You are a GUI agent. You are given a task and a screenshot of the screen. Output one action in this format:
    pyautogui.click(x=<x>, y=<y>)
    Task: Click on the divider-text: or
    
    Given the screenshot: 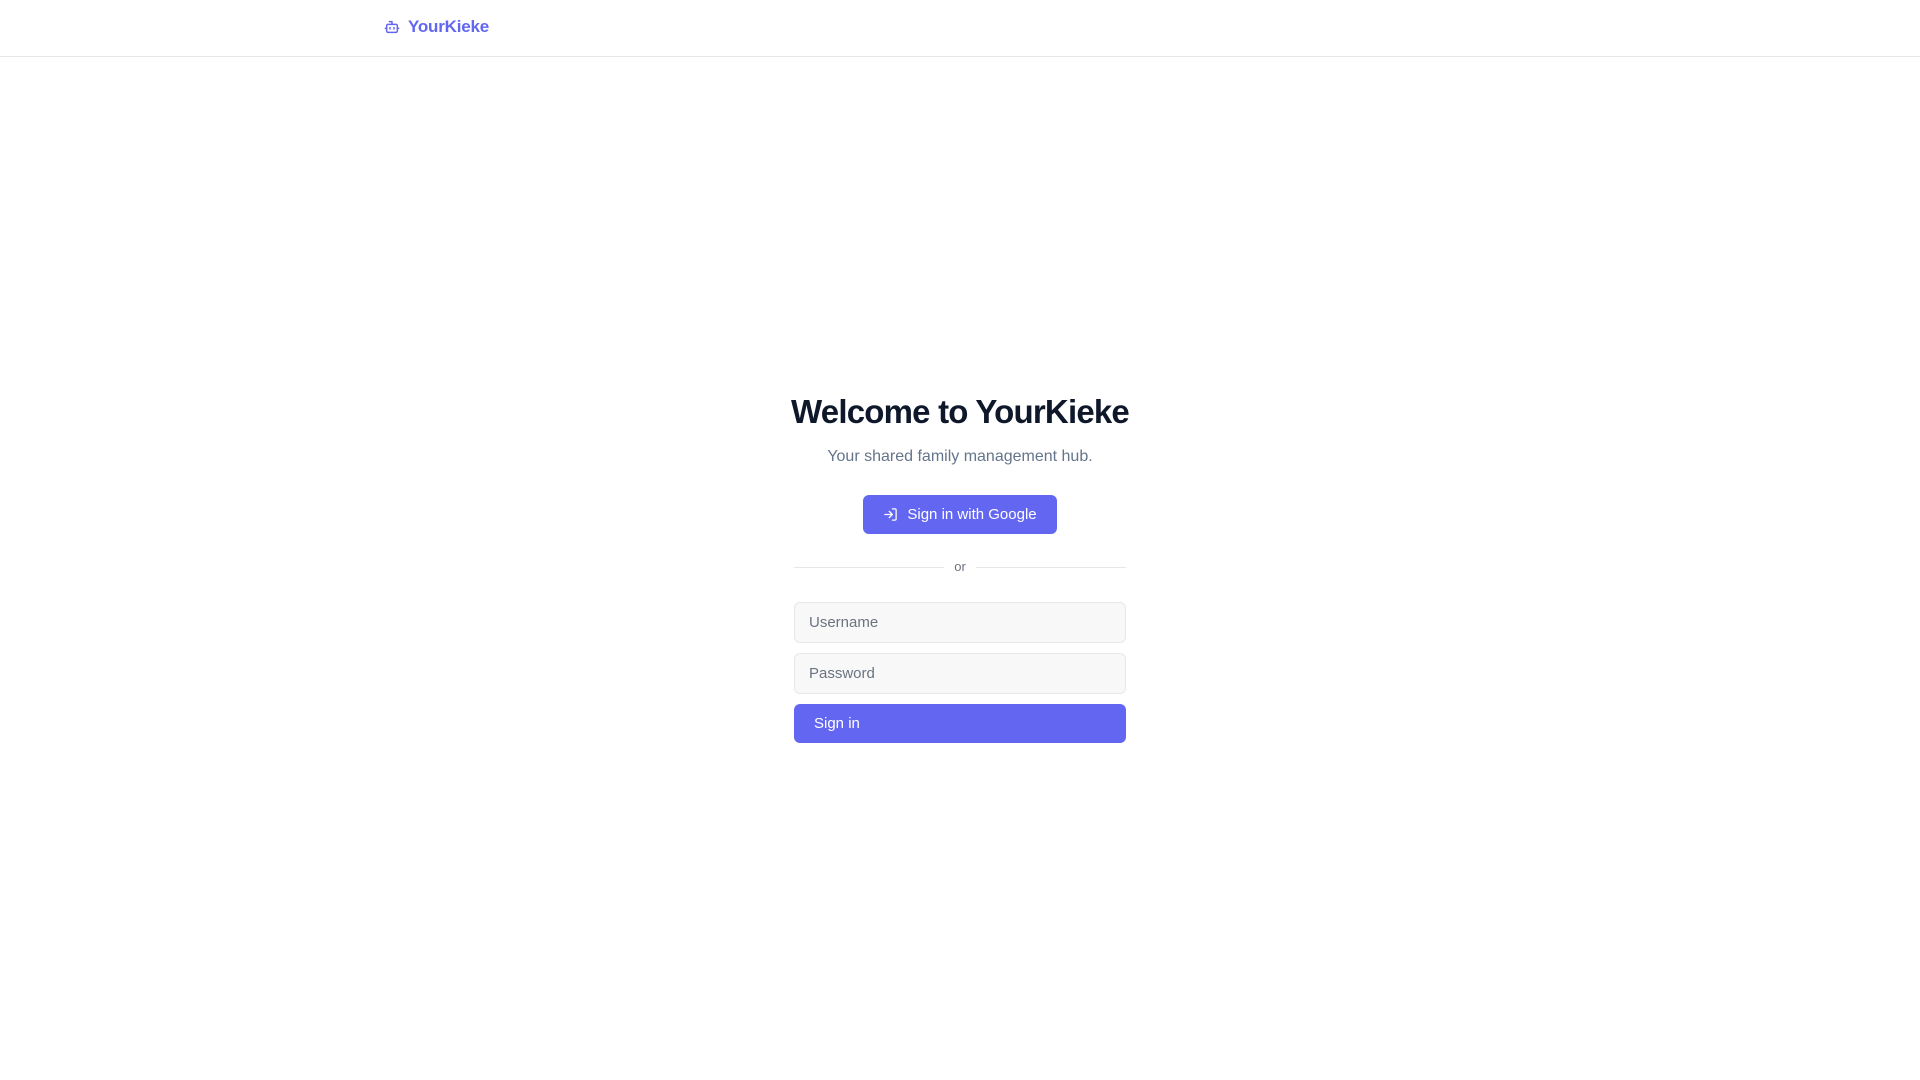 What is the action you would take?
    pyautogui.click(x=960, y=566)
    